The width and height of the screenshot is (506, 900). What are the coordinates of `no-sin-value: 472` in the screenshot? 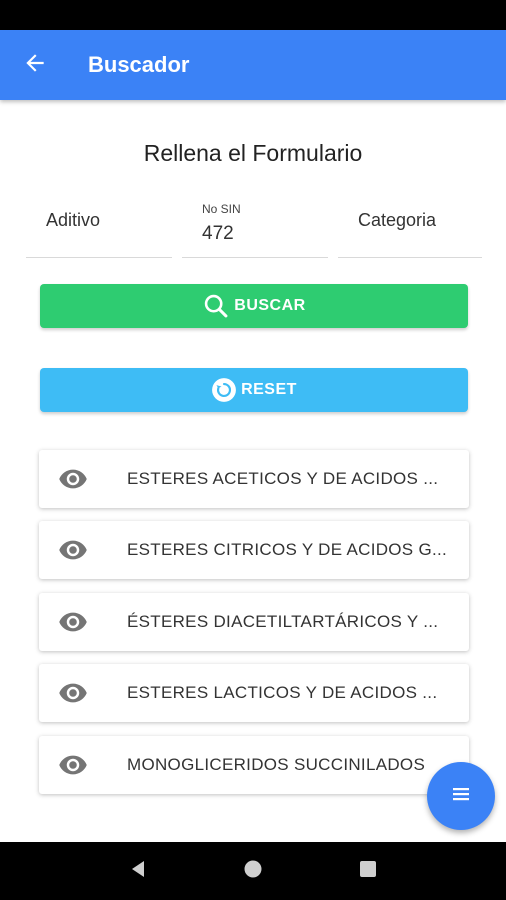 It's located at (218, 233).